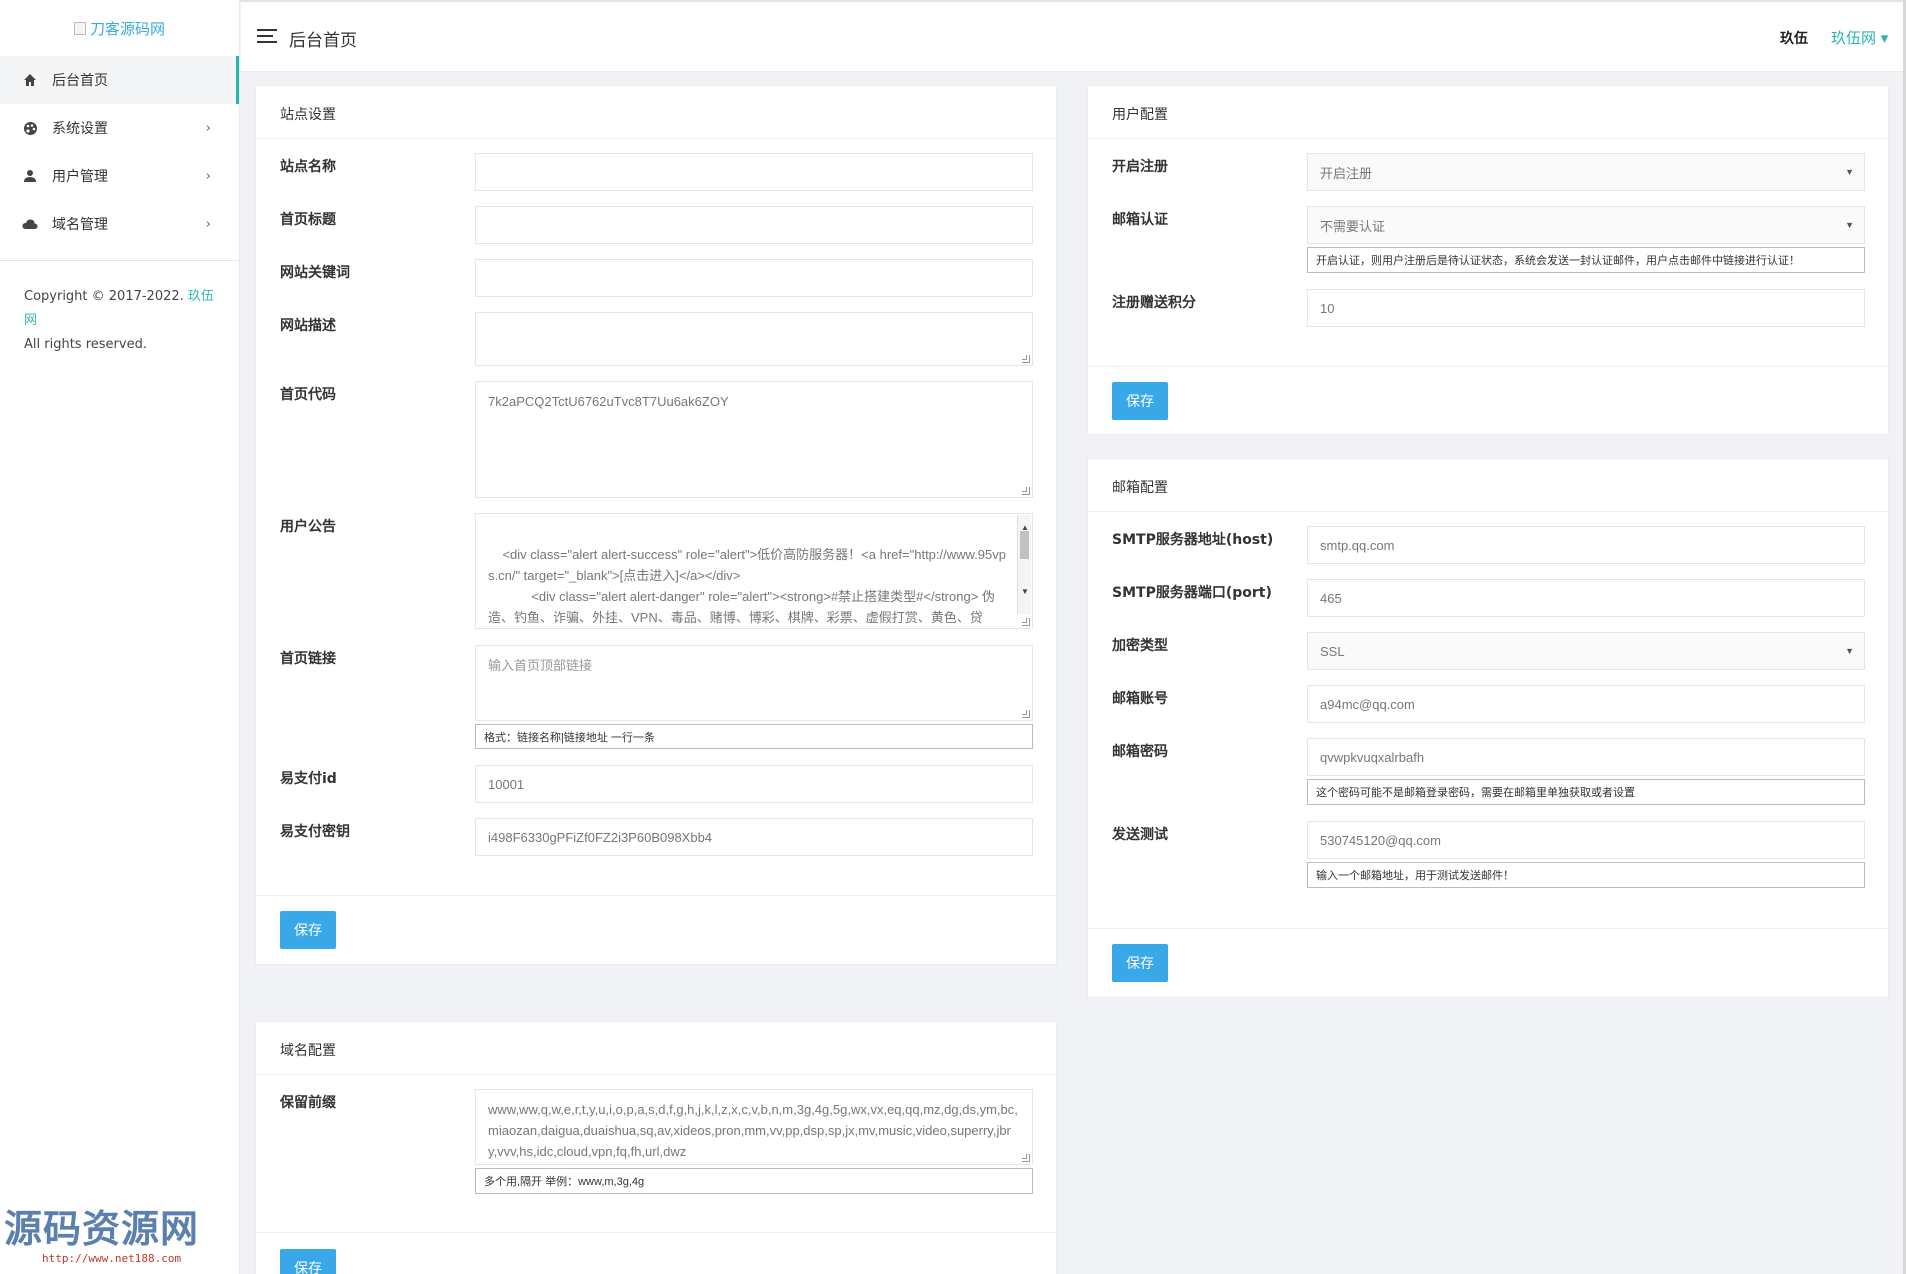 This screenshot has height=1274, width=1906. I want to click on page-title: 后台首页, so click(323, 41).